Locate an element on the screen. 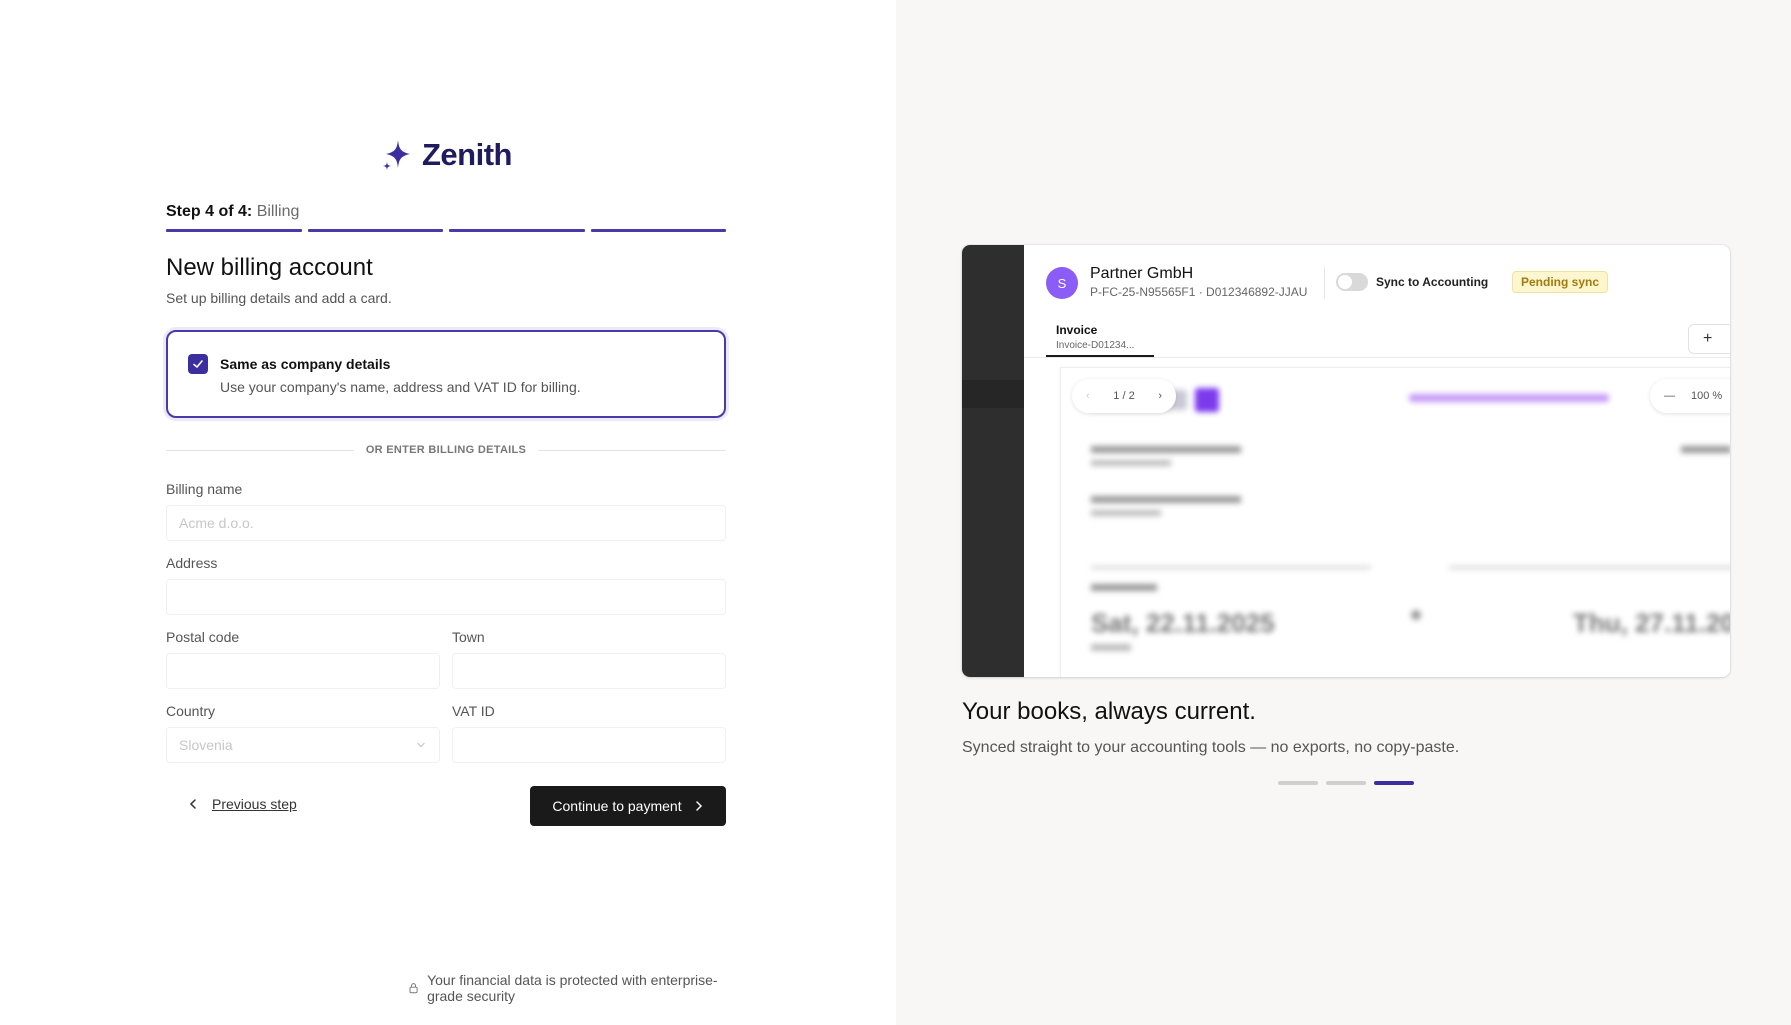 Image resolution: width=1791 pixels, height=1025 pixels. page-subtitle: Set up billing details and add a card. is located at coordinates (279, 298).